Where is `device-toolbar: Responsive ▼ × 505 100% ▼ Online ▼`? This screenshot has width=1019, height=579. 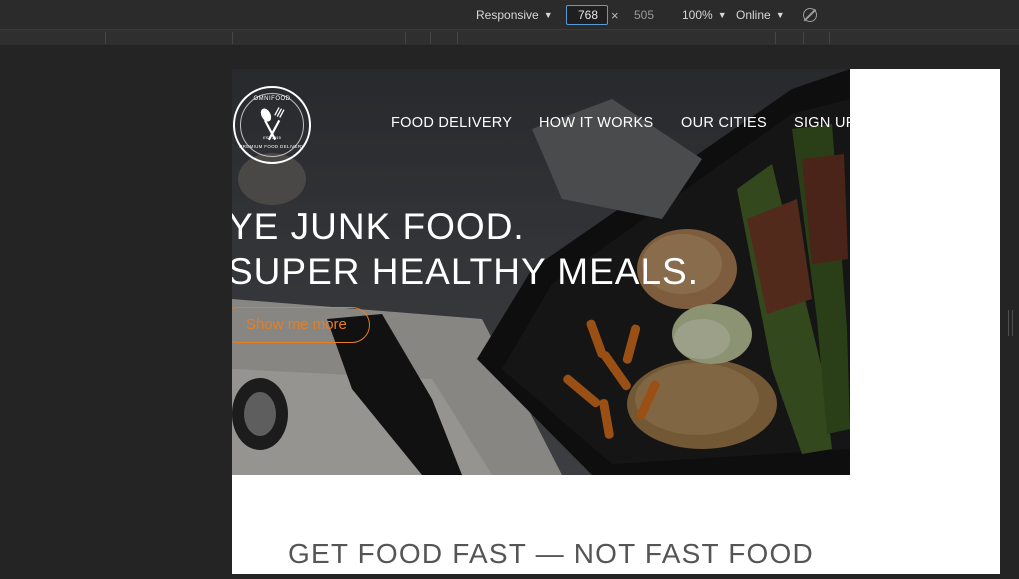
device-toolbar: Responsive ▼ × 505 100% ▼ Online ▼ is located at coordinates (509, 15).